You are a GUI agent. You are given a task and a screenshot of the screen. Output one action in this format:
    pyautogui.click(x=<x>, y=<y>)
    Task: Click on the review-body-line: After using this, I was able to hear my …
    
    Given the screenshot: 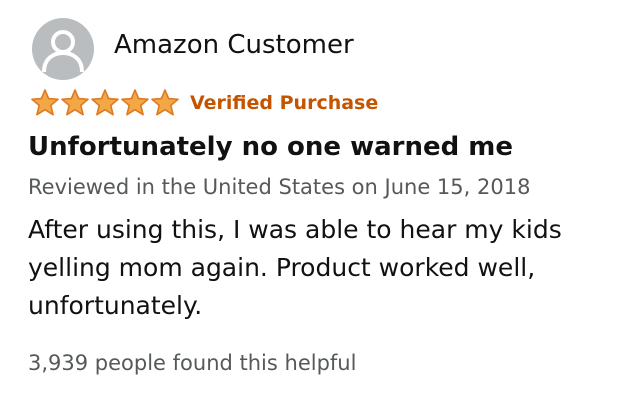 What is the action you would take?
    pyautogui.click(x=295, y=229)
    